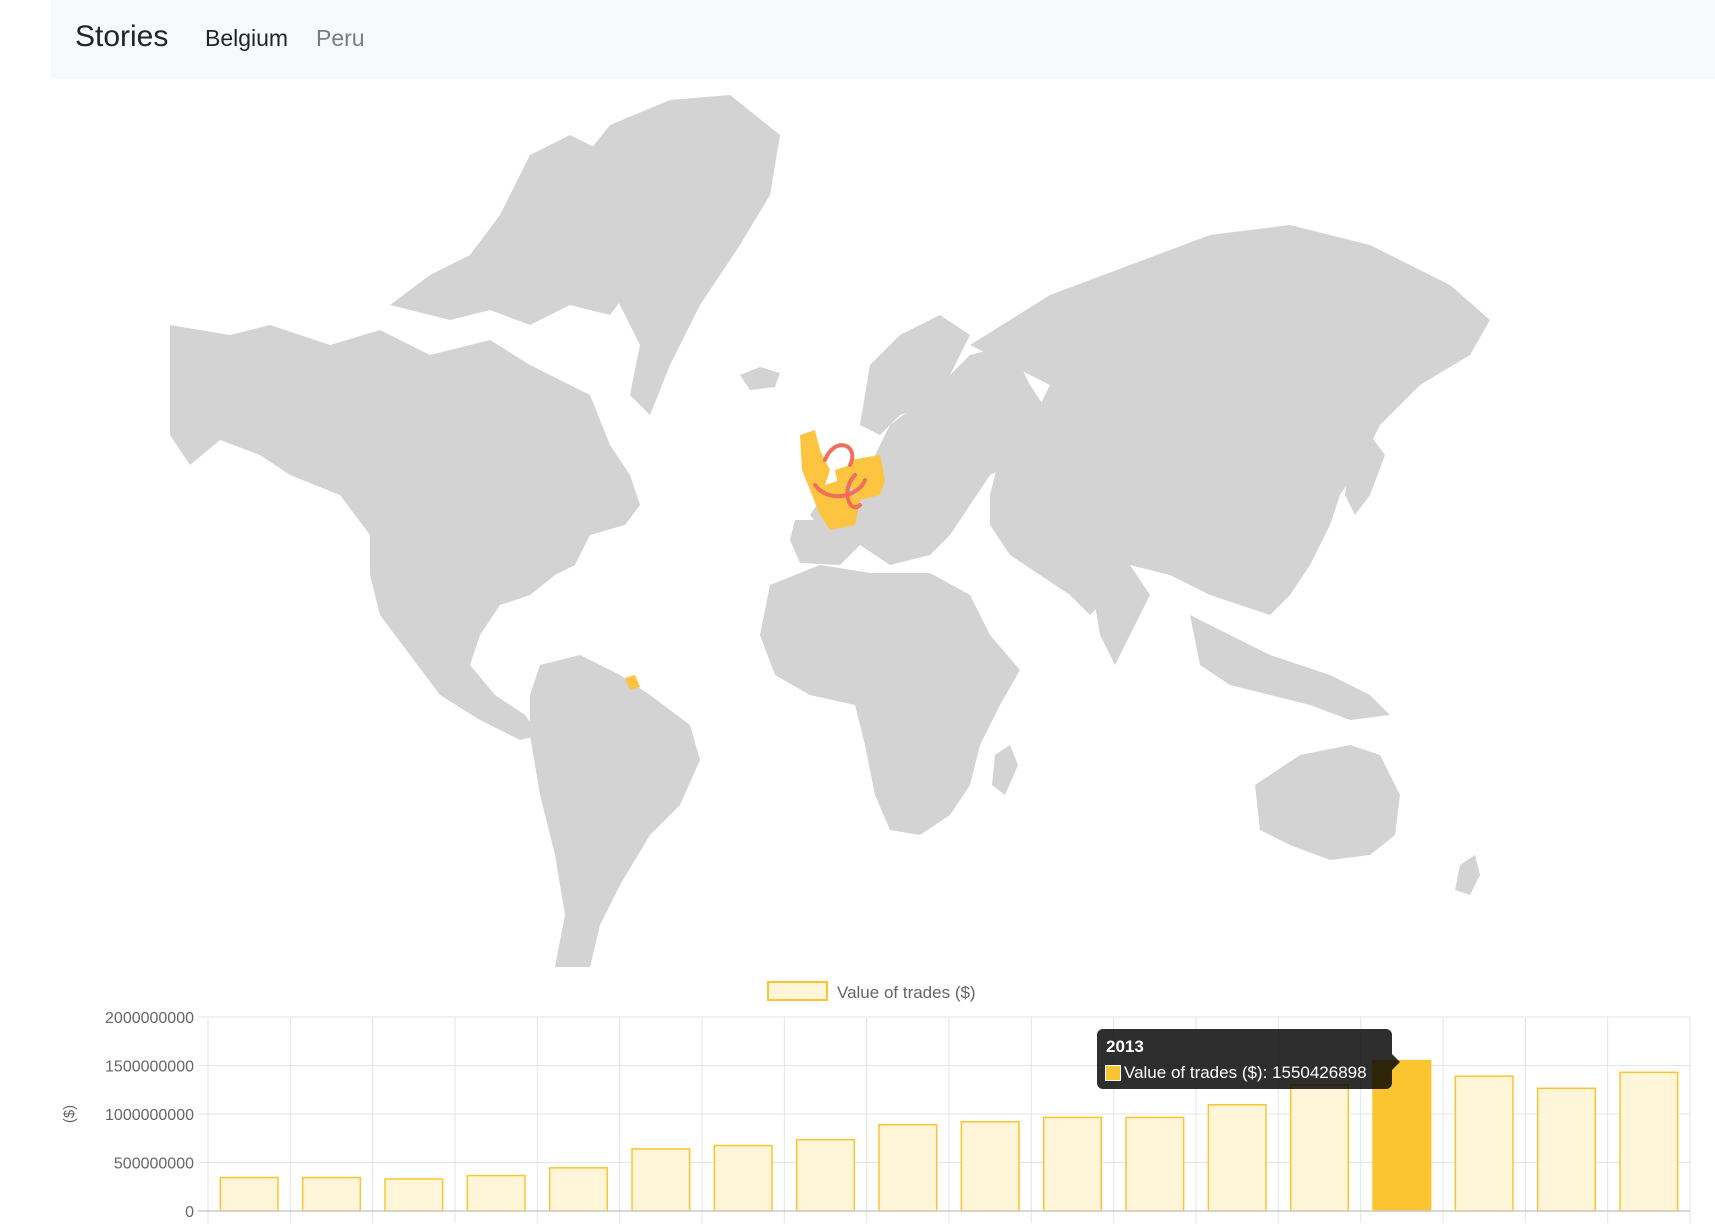 This screenshot has width=1715, height=1226. What do you see at coordinates (675, 255) in the screenshot?
I see `greenland-land` at bounding box center [675, 255].